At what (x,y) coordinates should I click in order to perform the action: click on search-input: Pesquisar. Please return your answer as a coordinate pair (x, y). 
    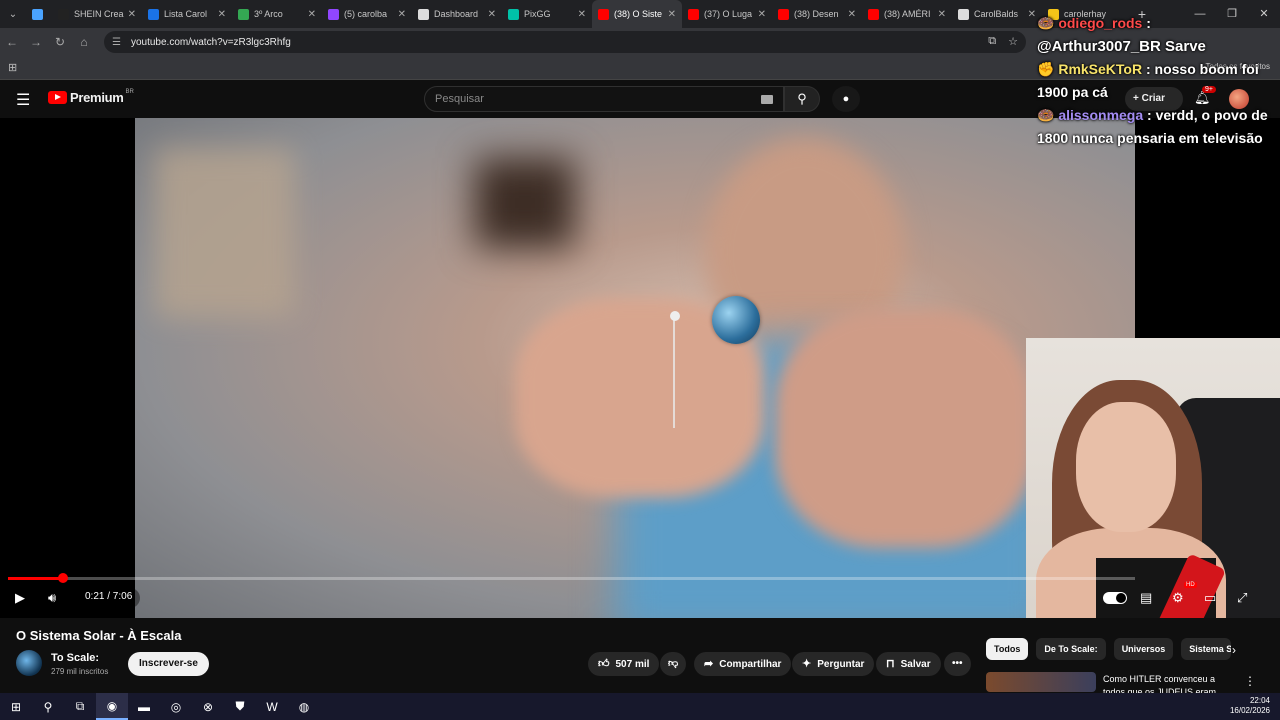
    Looking at the image, I should click on (604, 99).